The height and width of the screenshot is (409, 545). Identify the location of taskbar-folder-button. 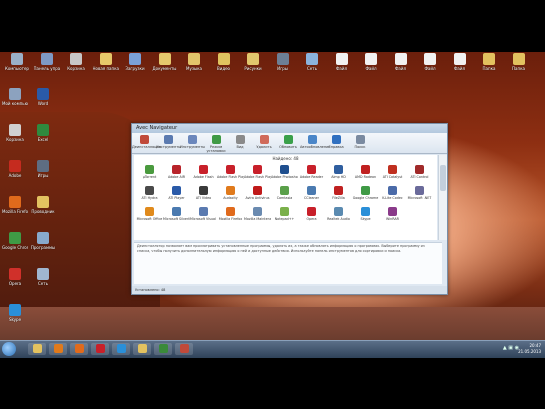
(142, 349).